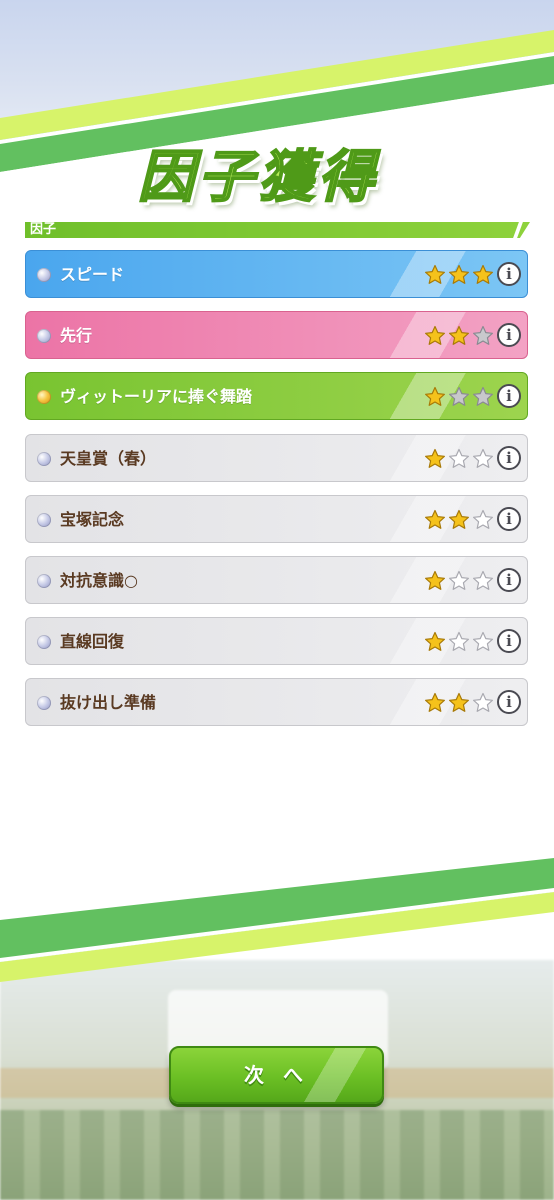  I want to click on factor-name: 対抗意識○, so click(99, 580).